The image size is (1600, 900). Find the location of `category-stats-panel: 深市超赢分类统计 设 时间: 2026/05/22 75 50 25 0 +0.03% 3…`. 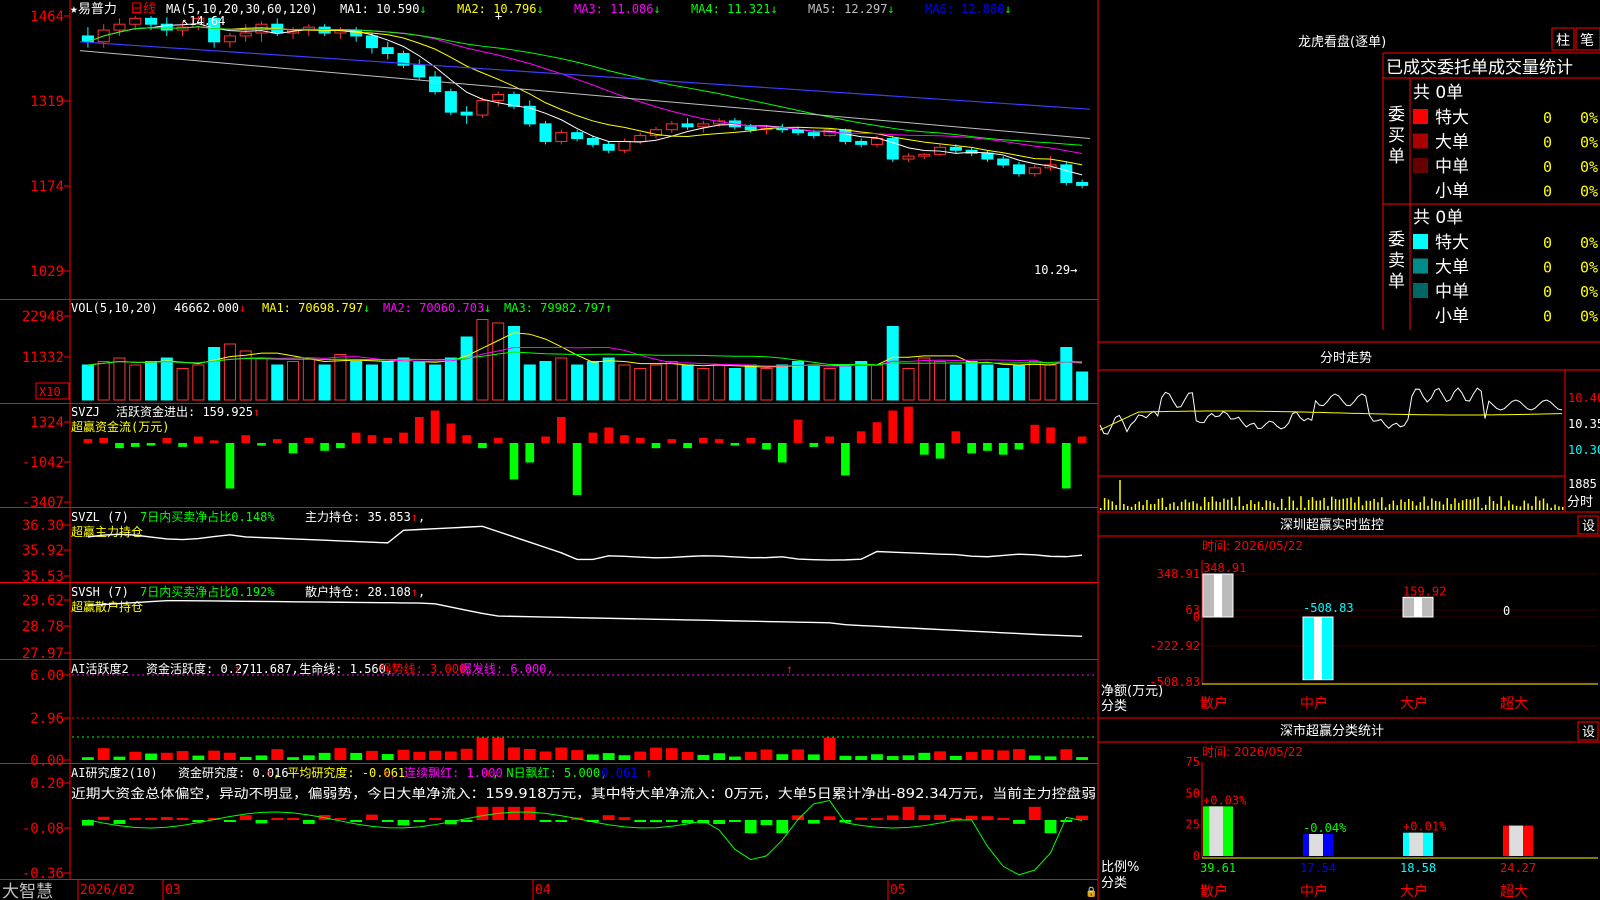

category-stats-panel: 深市超赢分类统计 设 时间: 2026/05/22 75 50 25 0 +0.03% 3… is located at coordinates (1349, 810).